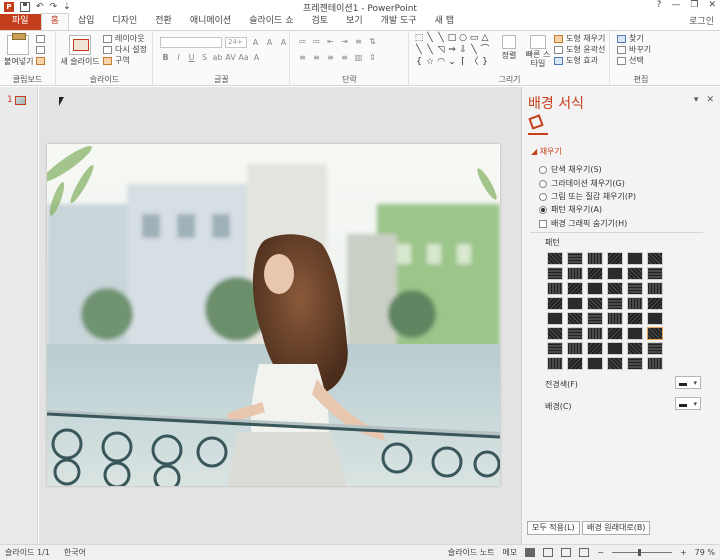  What do you see at coordinates (283, 43) in the screenshot?
I see `clear-format-icon: A` at bounding box center [283, 43].